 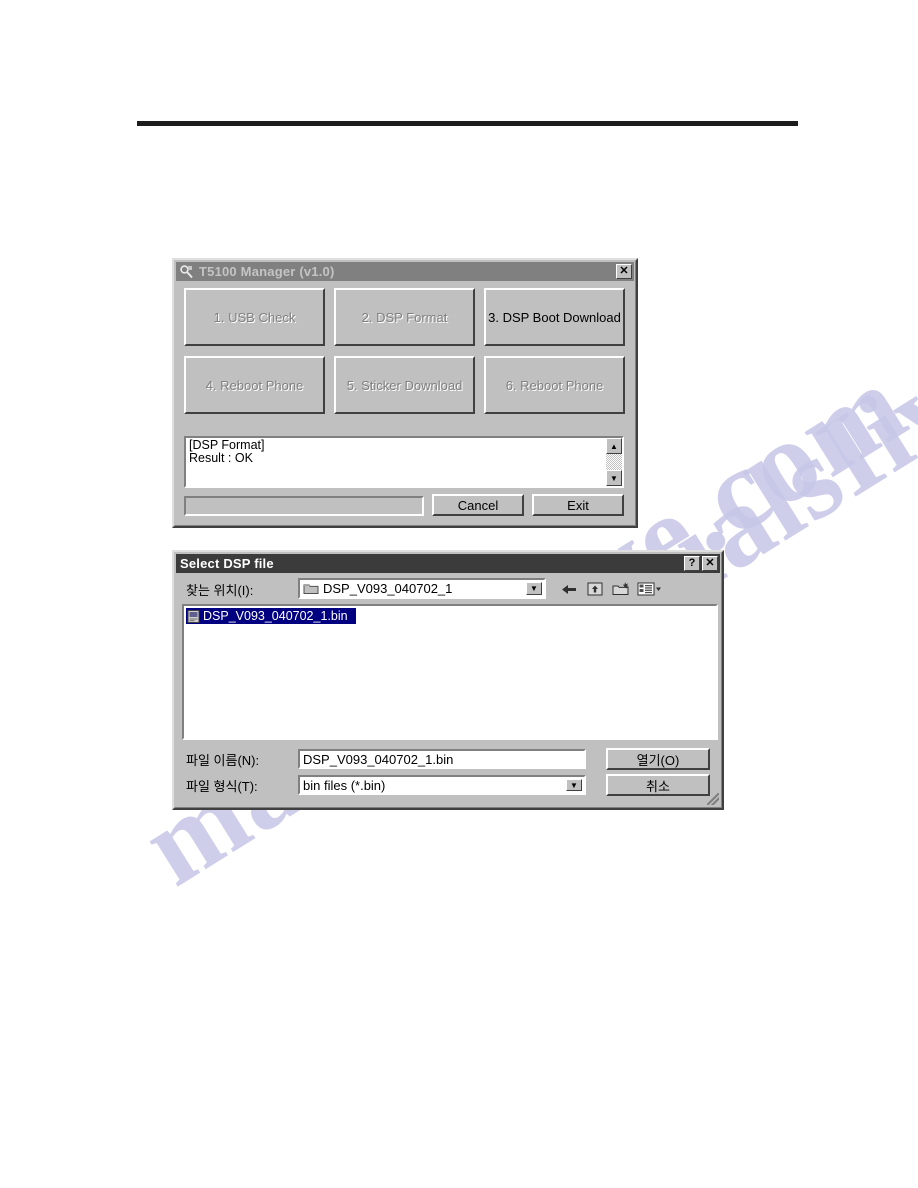 What do you see at coordinates (554, 385) in the screenshot?
I see `reboot-phone-button-6: 6. Reboot Phone` at bounding box center [554, 385].